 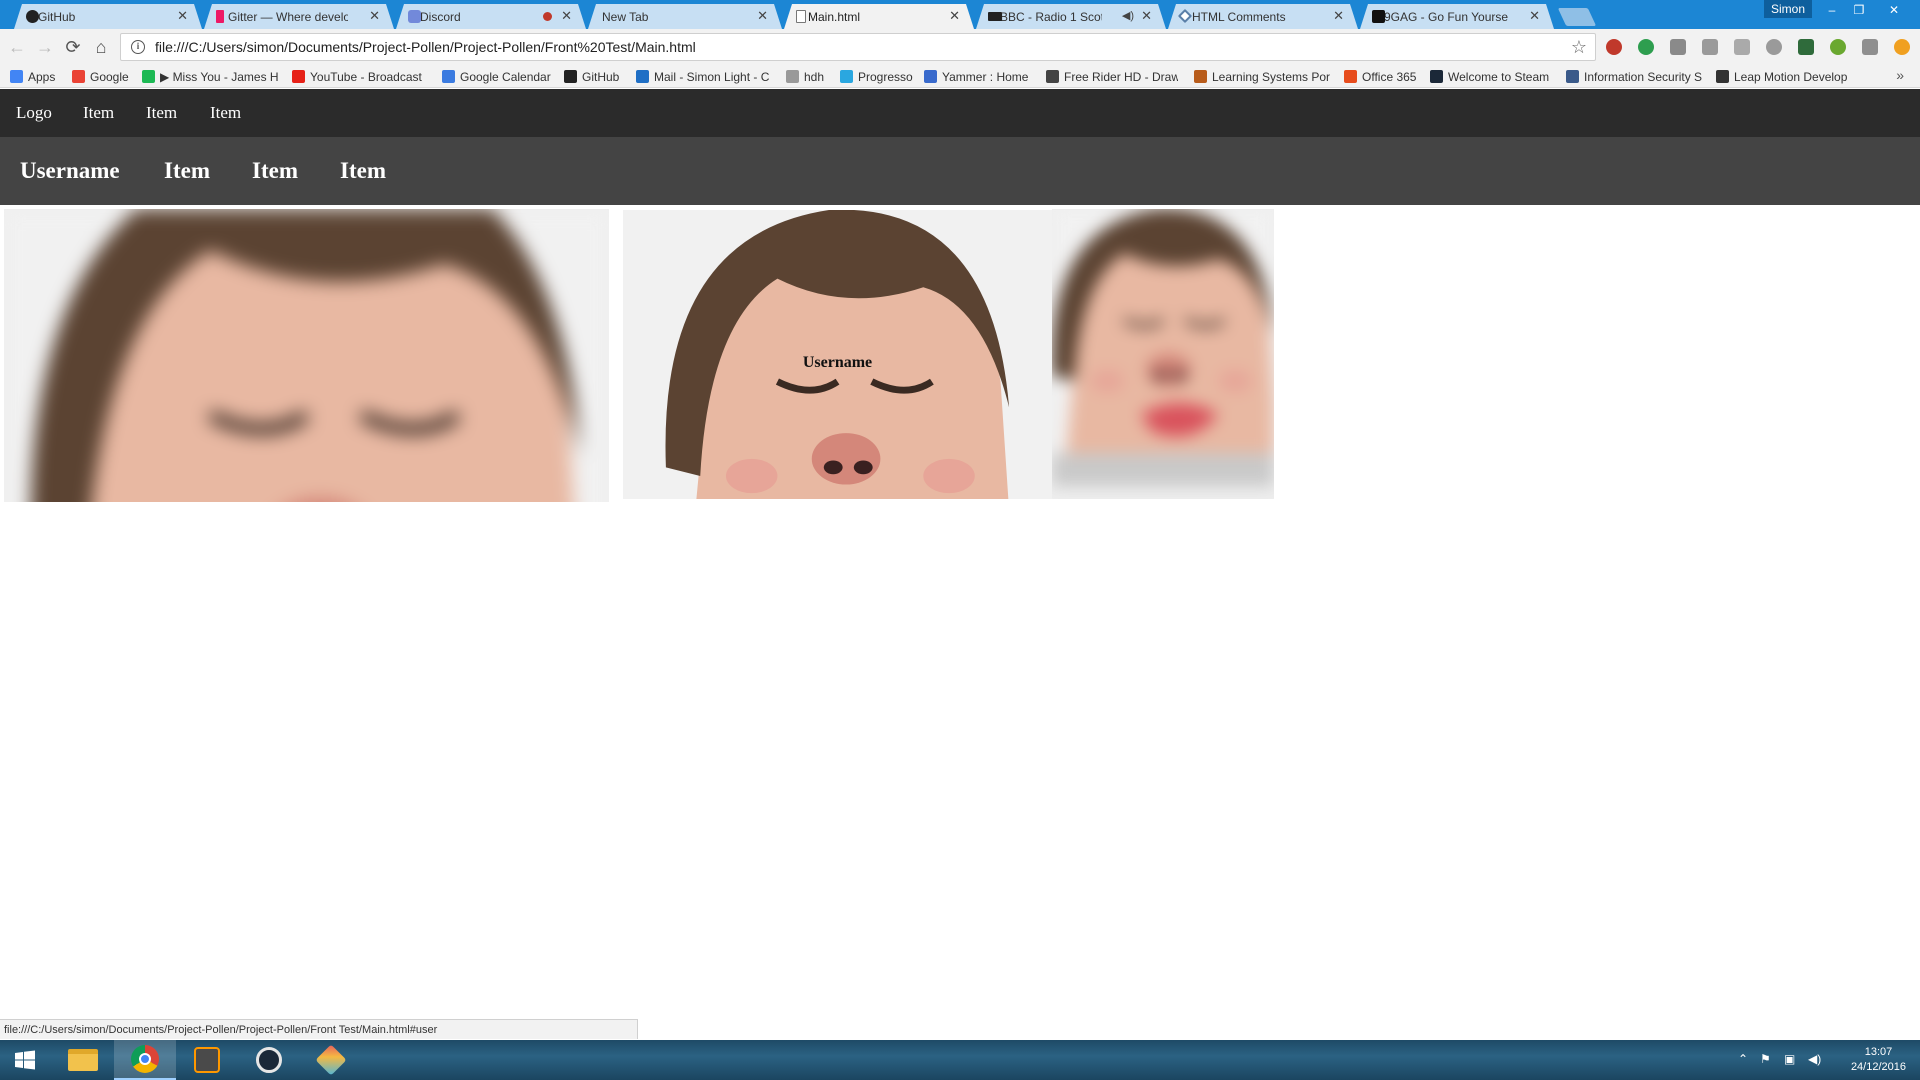 I want to click on office-icon, so click(x=1350, y=76).